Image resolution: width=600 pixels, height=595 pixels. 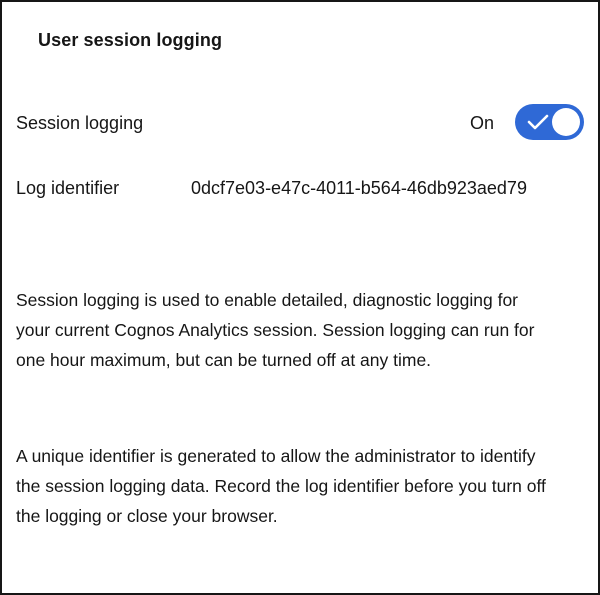 What do you see at coordinates (566, 122) in the screenshot?
I see `toggle-knob` at bounding box center [566, 122].